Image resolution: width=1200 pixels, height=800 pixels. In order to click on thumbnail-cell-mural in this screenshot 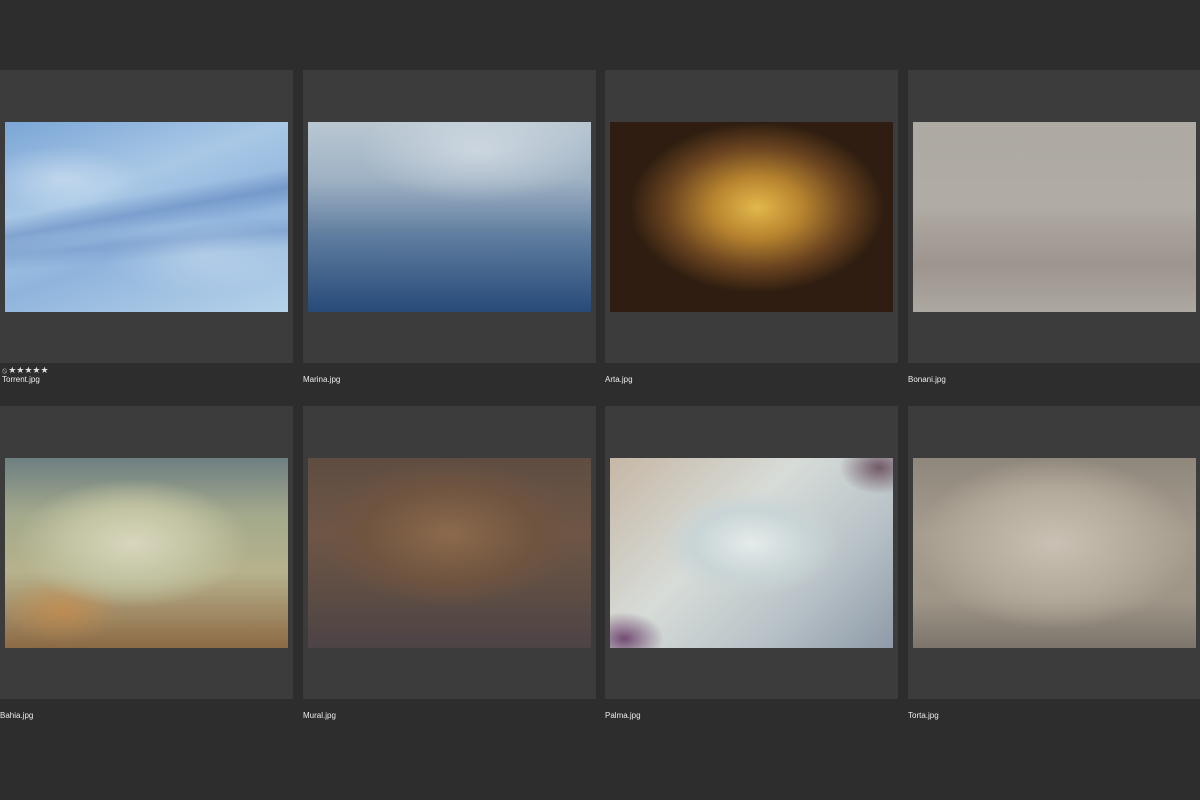, I will do `click(449, 552)`.